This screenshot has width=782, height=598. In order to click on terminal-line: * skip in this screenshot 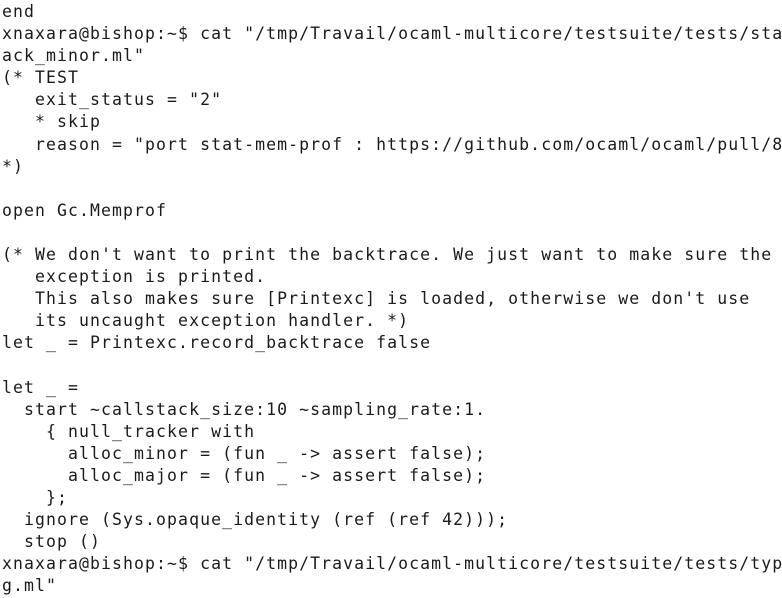, I will do `click(52, 122)`.